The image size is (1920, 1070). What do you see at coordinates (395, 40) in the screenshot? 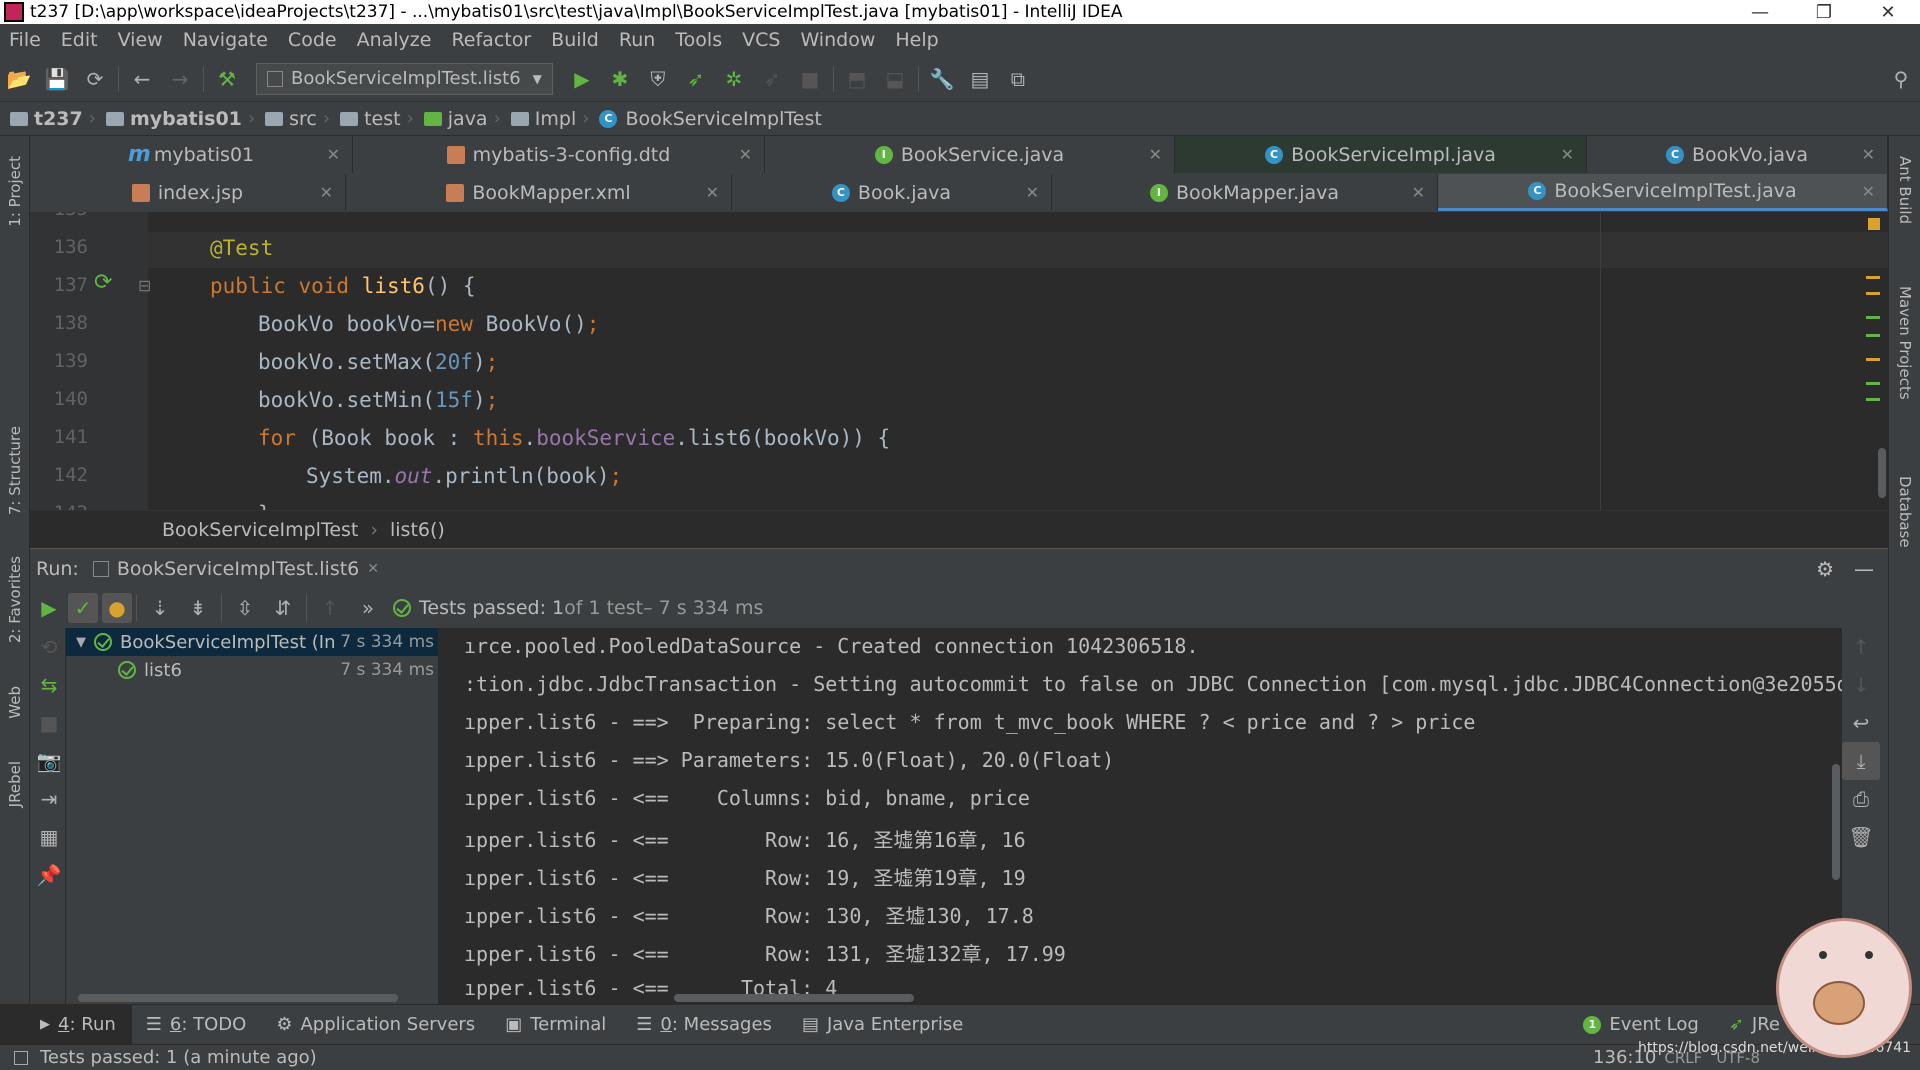
I see `menu-analyze: Analyze` at bounding box center [395, 40].